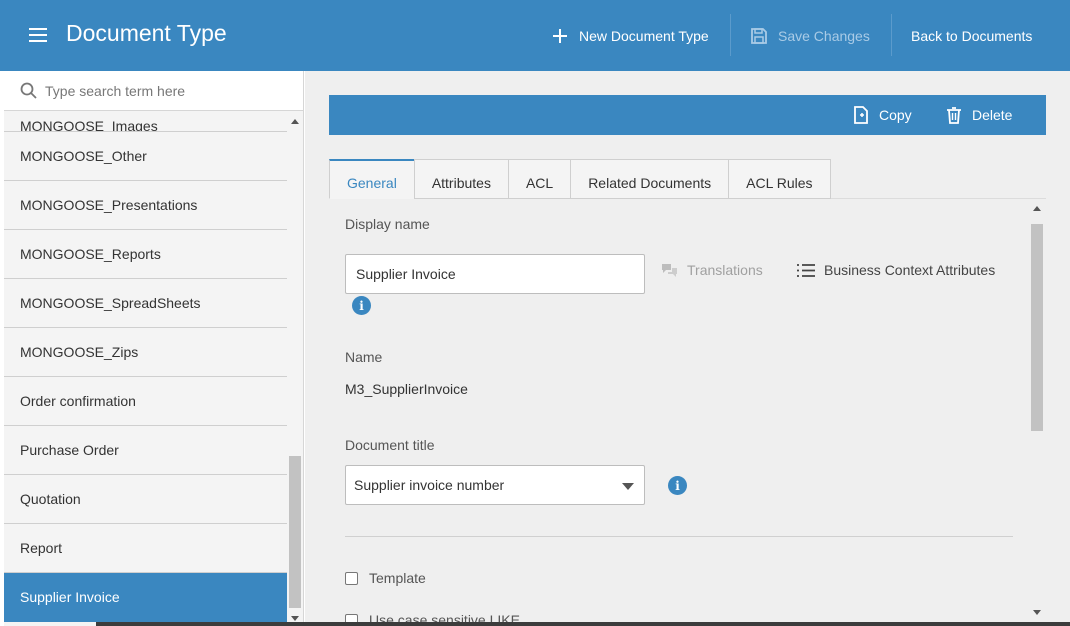 The image size is (1070, 626). What do you see at coordinates (146, 33) in the screenshot?
I see `page-title: Document Type` at bounding box center [146, 33].